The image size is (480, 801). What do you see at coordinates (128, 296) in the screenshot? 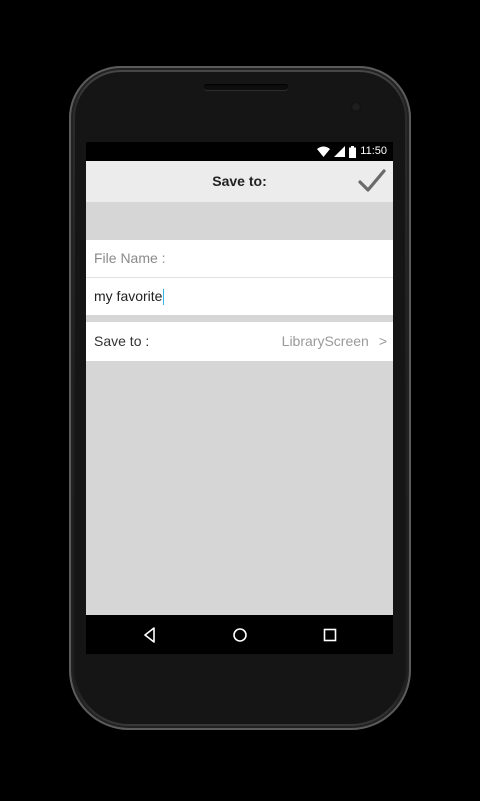
I see `file-name-value: my favorite` at bounding box center [128, 296].